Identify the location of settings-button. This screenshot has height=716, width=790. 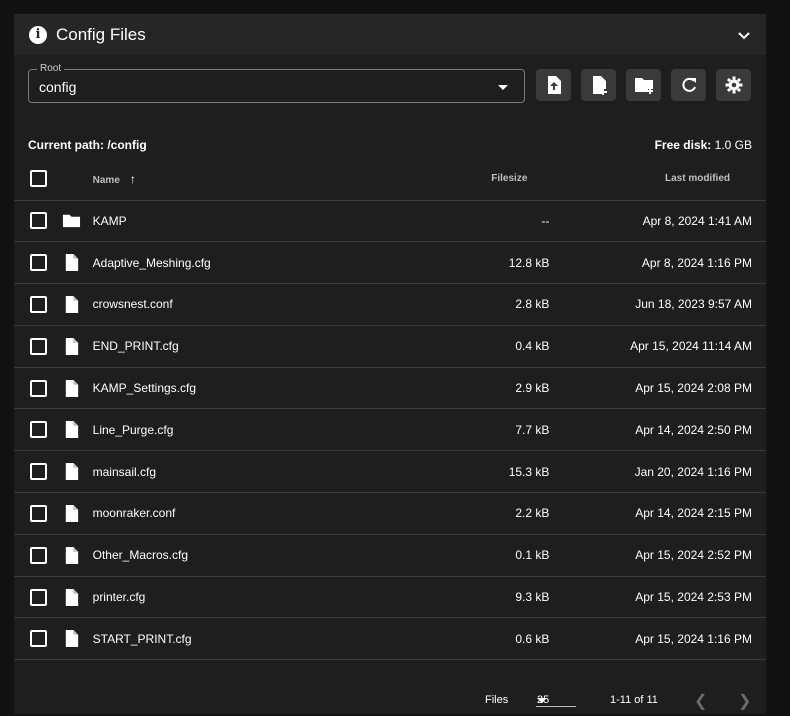
(733, 85).